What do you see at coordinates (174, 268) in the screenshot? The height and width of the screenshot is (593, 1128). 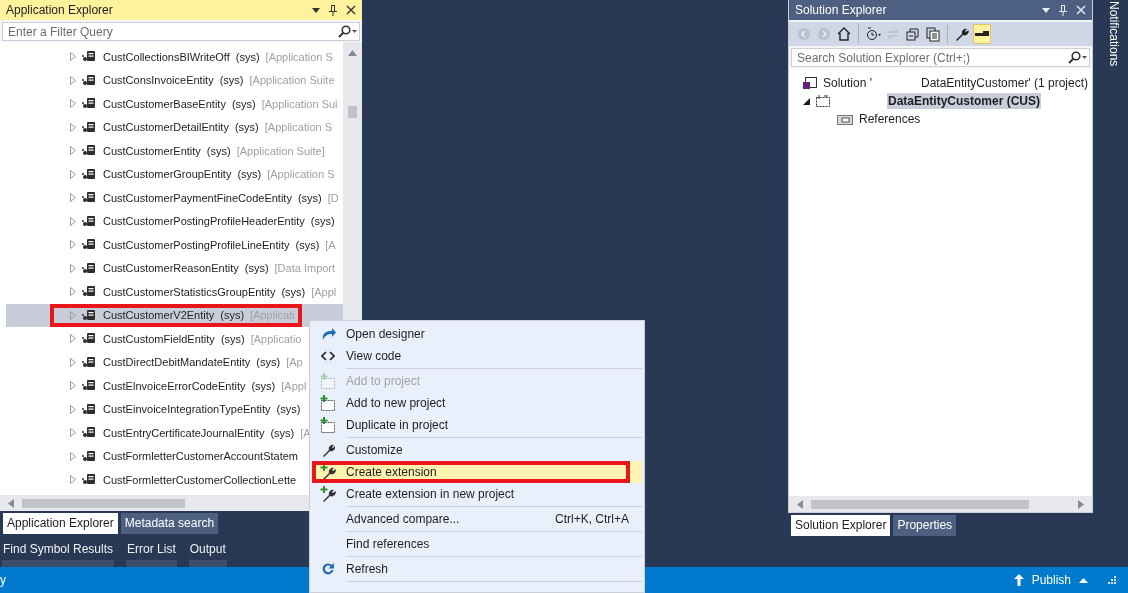 I see `tree-item: CustCustomerReasonEntity (sys) [Data Import` at bounding box center [174, 268].